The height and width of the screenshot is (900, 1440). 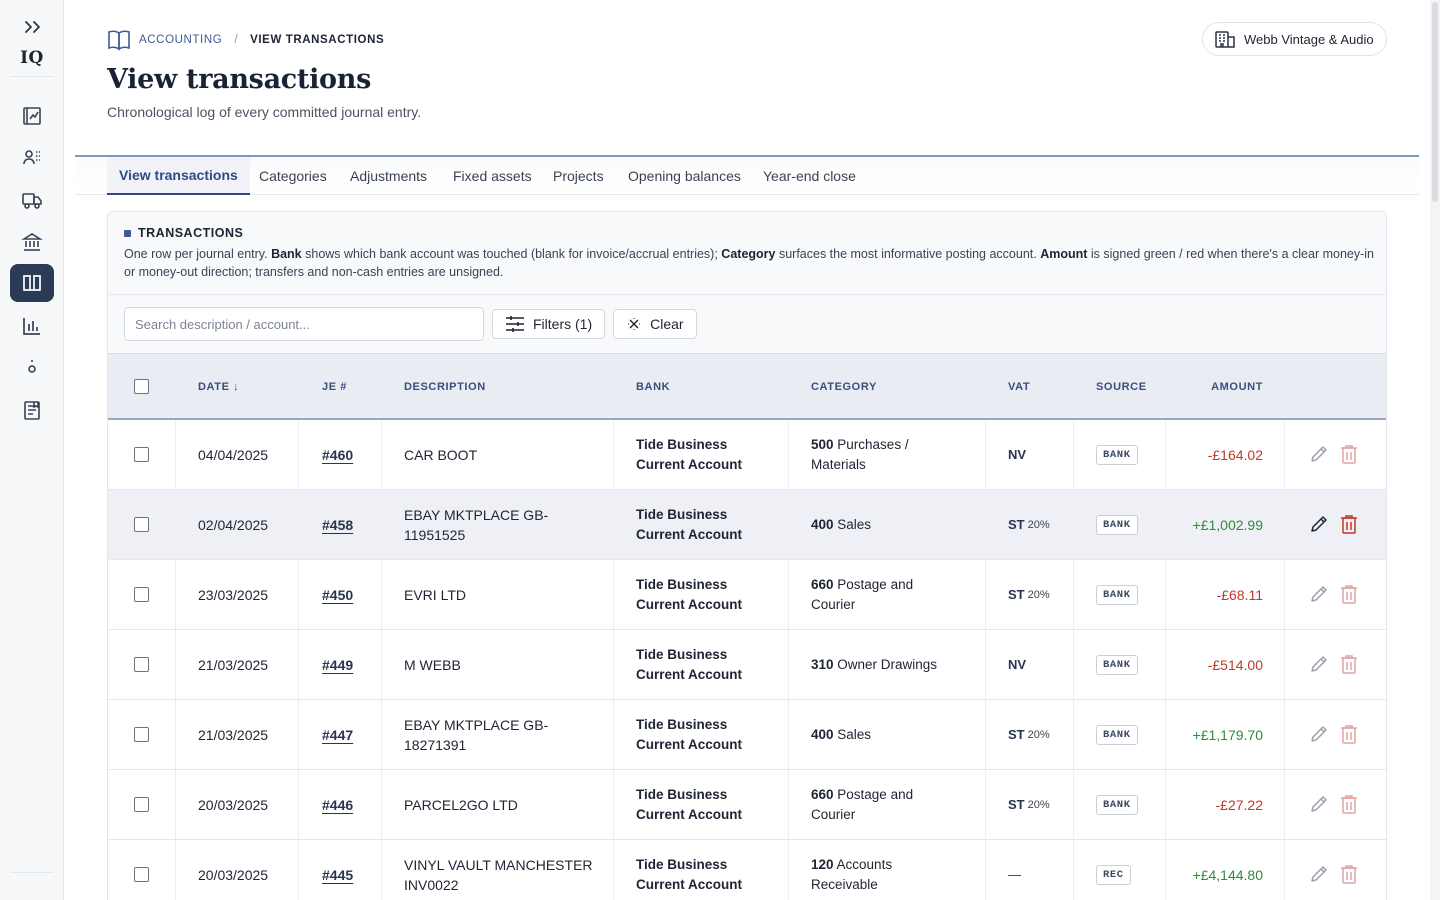 What do you see at coordinates (180, 40) in the screenshot?
I see `breadcrumb-accounting: ACCOUNTING` at bounding box center [180, 40].